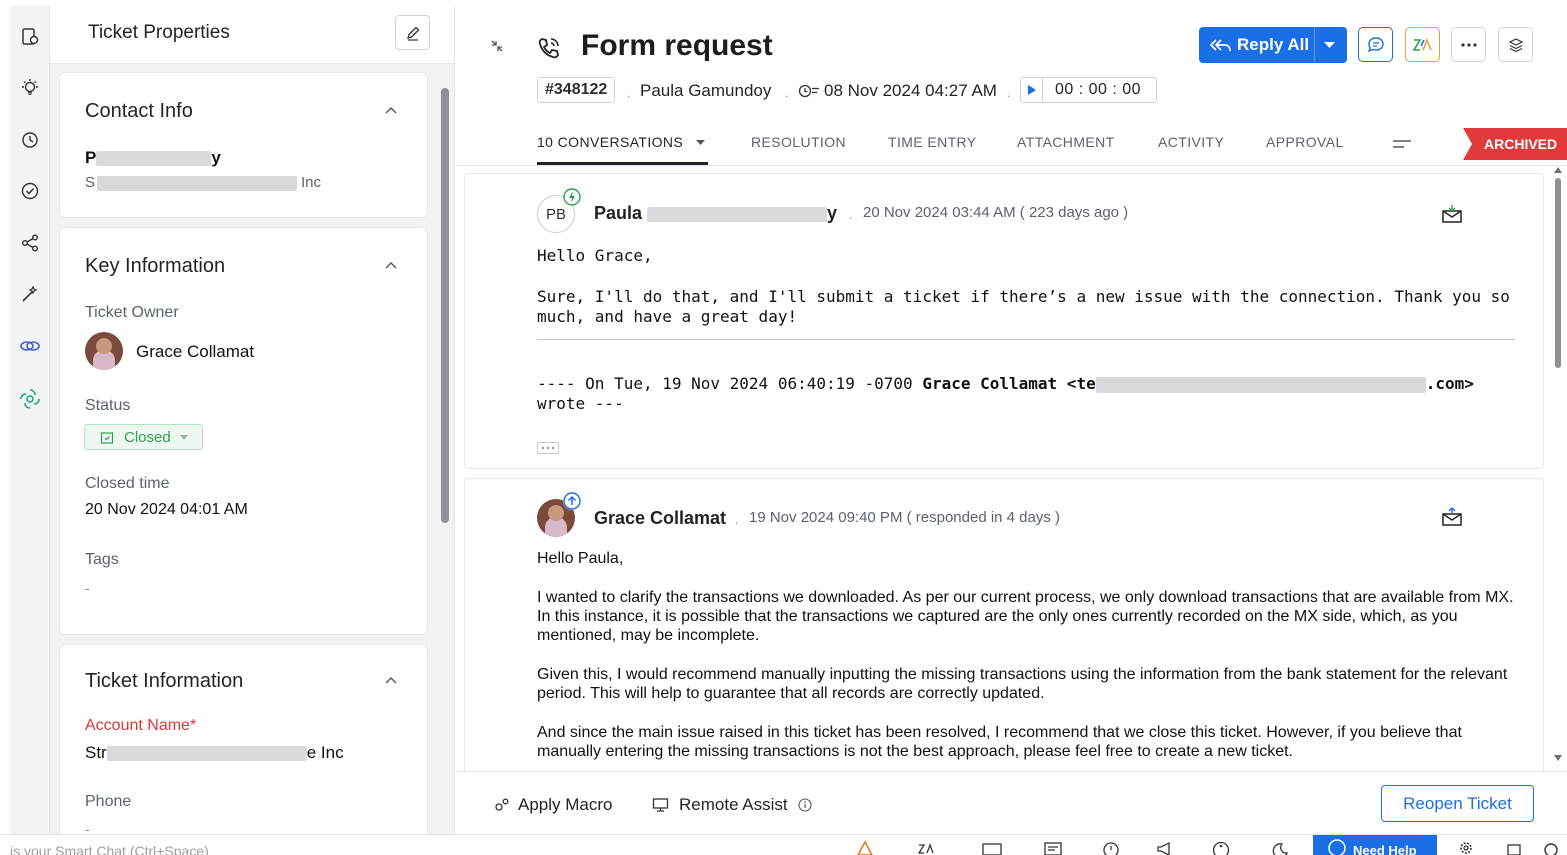 The image size is (1567, 855). Describe the element at coordinates (939, 212) in the screenshot. I see `message-time: 20 Nov 2024 03:44 AM` at that location.